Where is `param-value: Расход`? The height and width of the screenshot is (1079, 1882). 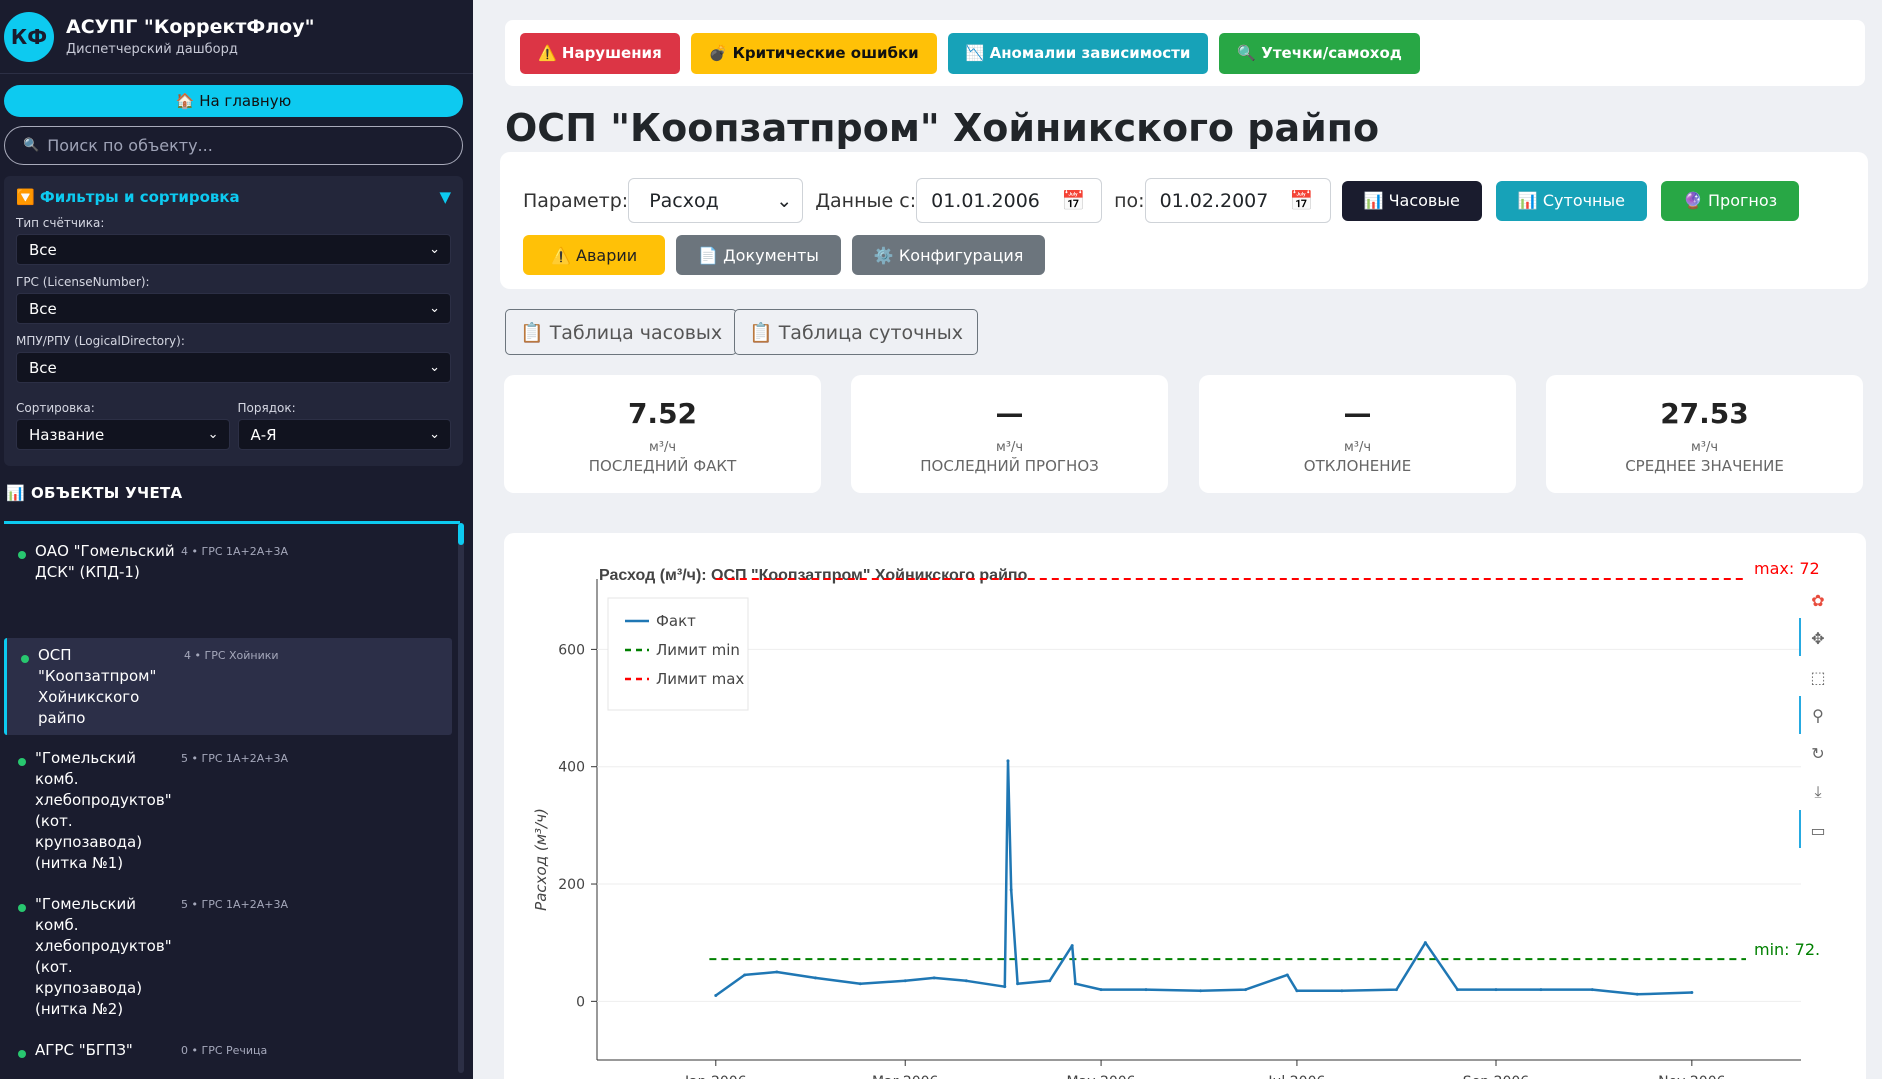
param-value: Расход is located at coordinates (684, 200).